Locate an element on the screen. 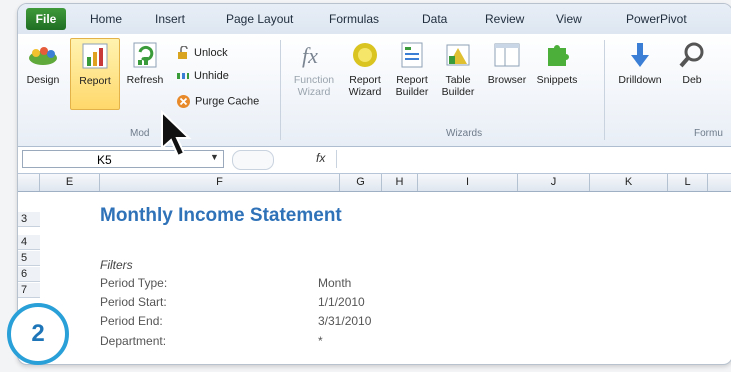 This screenshot has height=372, width=731. browser-icon is located at coordinates (507, 55).